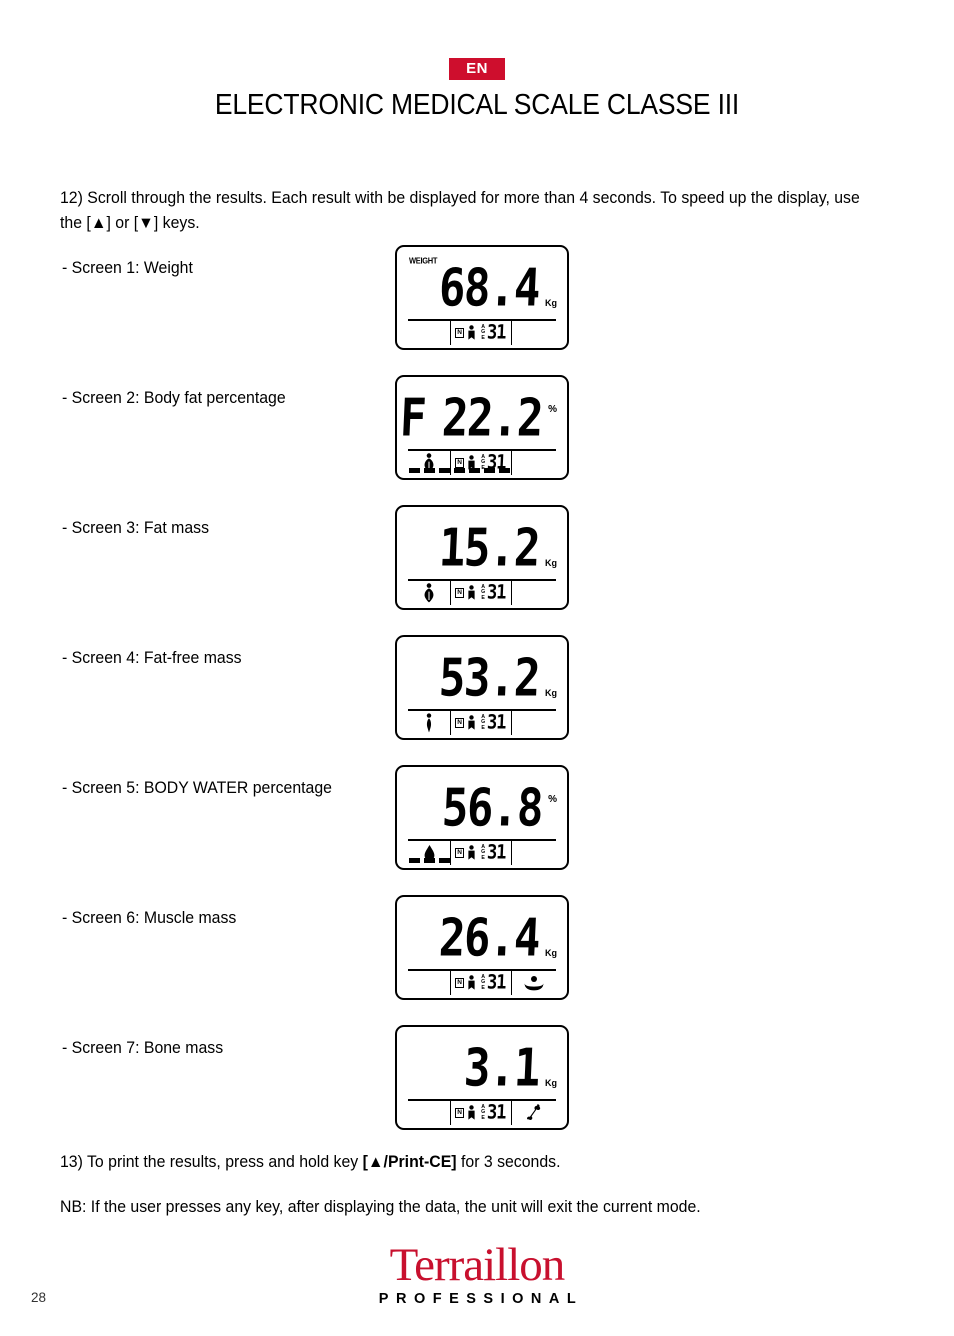  Describe the element at coordinates (492, 418) in the screenshot. I see `lcd-value: 22.2` at that location.